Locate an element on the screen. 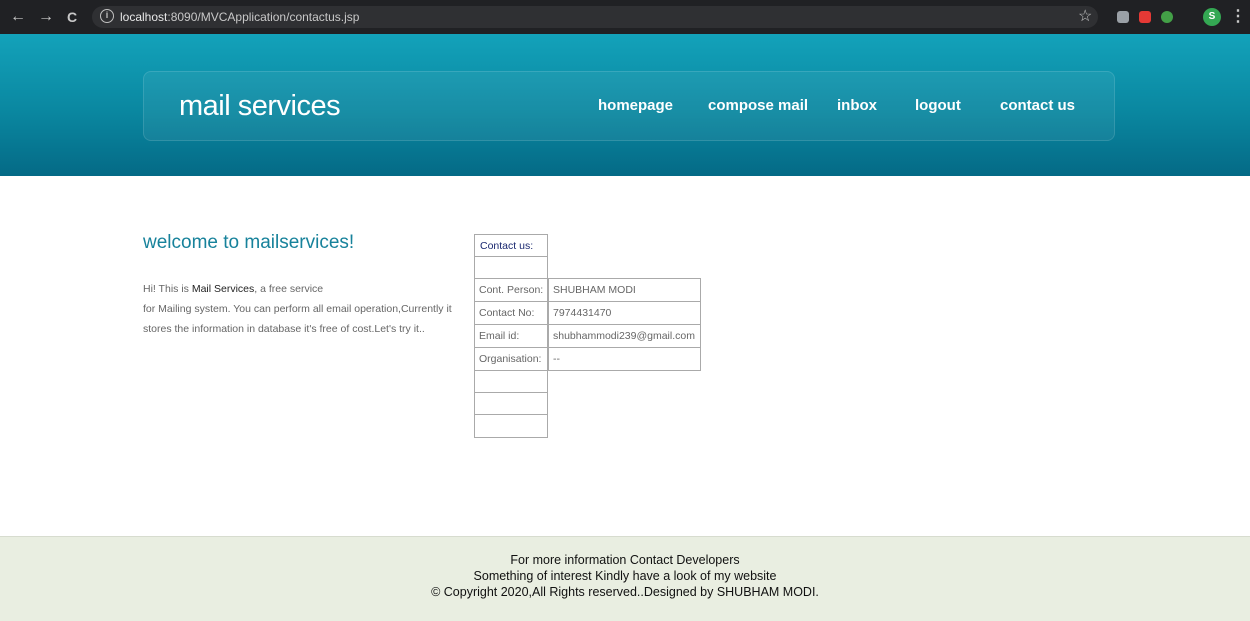 The image size is (1250, 621). intro-prefix: Hi! This is is located at coordinates (167, 289).